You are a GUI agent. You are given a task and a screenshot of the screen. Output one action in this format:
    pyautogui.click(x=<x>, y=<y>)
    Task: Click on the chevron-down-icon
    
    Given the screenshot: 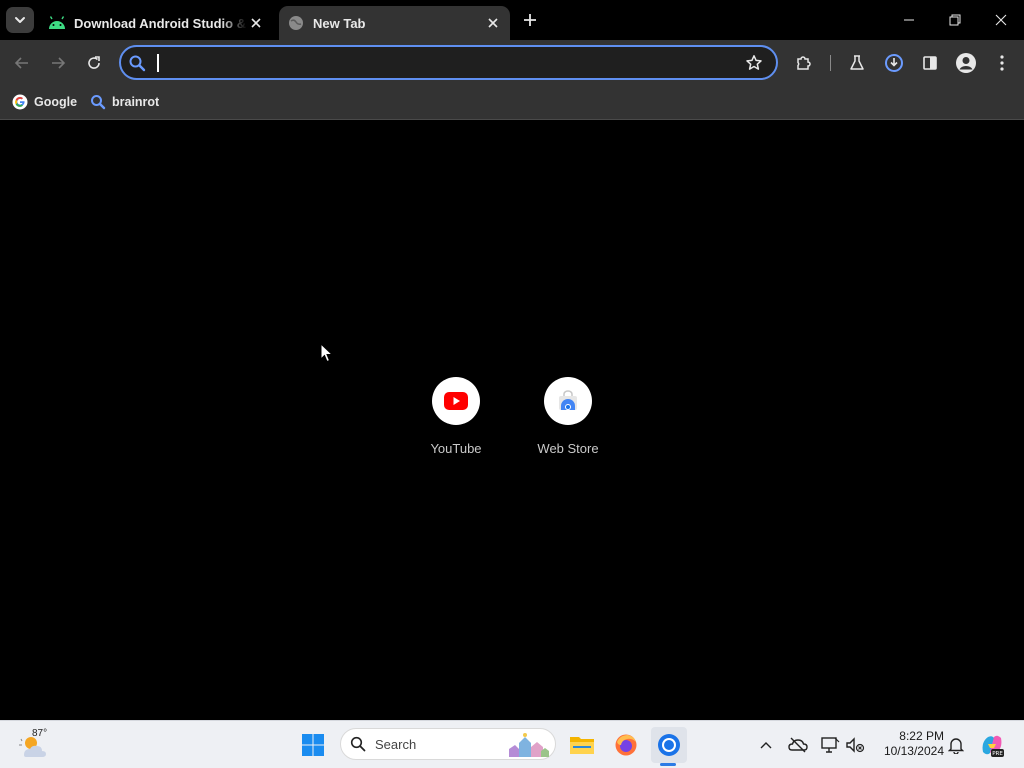 What is the action you would take?
    pyautogui.click(x=20, y=20)
    